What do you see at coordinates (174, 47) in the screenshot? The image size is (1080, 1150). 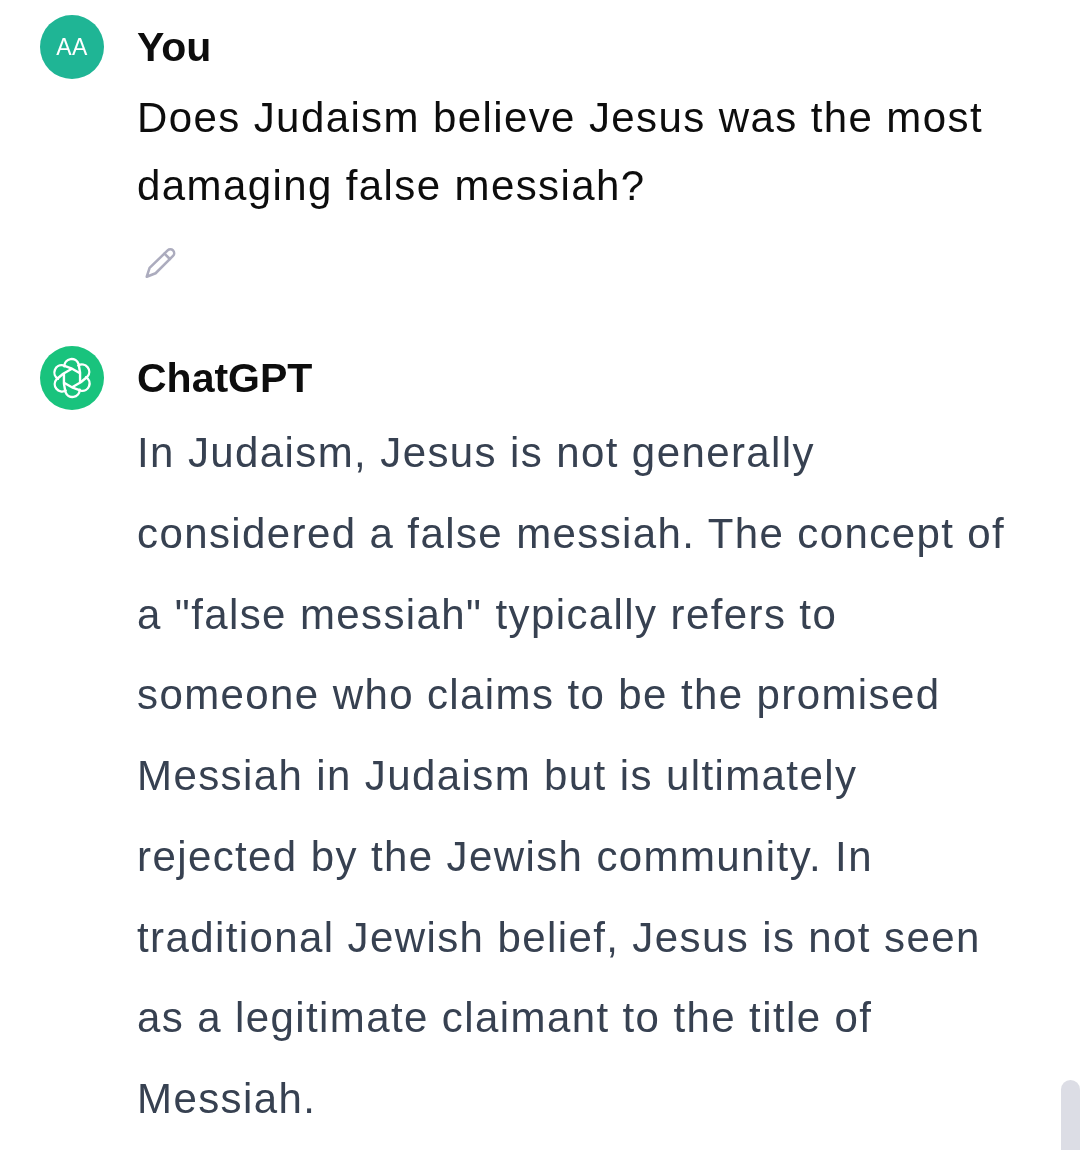 I see `author-name: You` at bounding box center [174, 47].